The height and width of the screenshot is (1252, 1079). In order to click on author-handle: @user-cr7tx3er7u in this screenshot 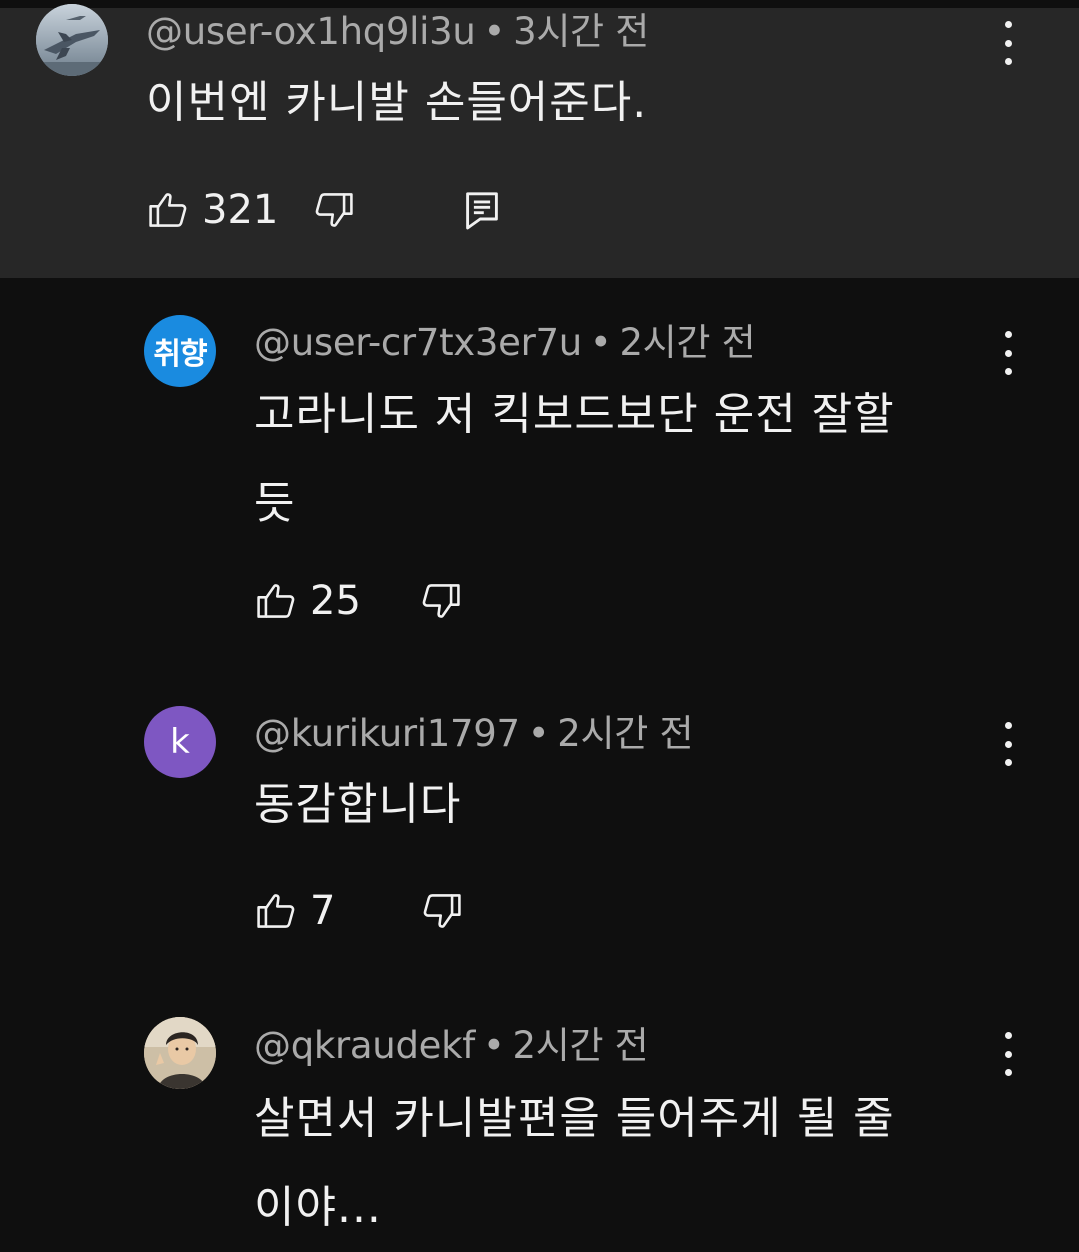, I will do `click(418, 342)`.